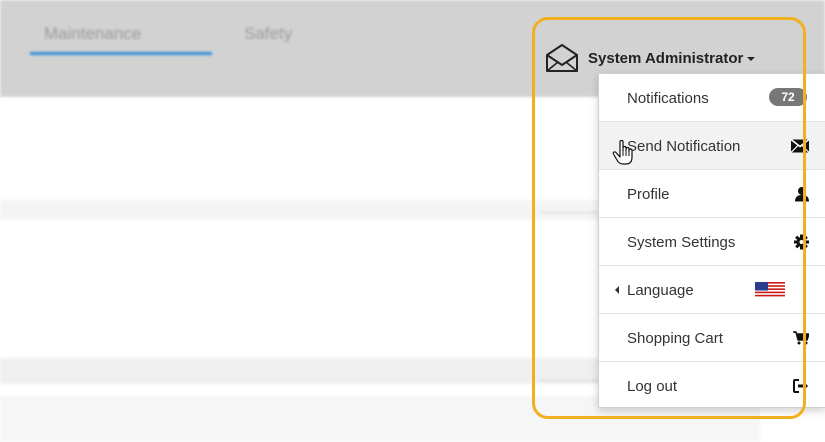  I want to click on active-tab-indicator, so click(121, 53).